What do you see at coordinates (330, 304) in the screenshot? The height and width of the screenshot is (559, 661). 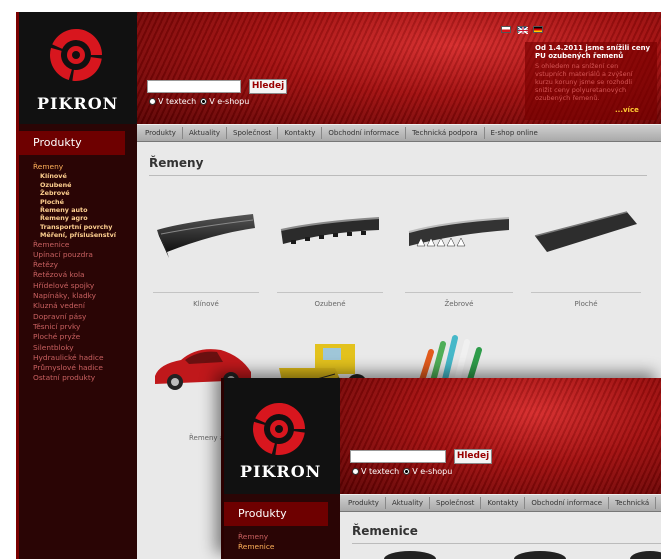 I see `product-label-ozubene: Ozubené` at bounding box center [330, 304].